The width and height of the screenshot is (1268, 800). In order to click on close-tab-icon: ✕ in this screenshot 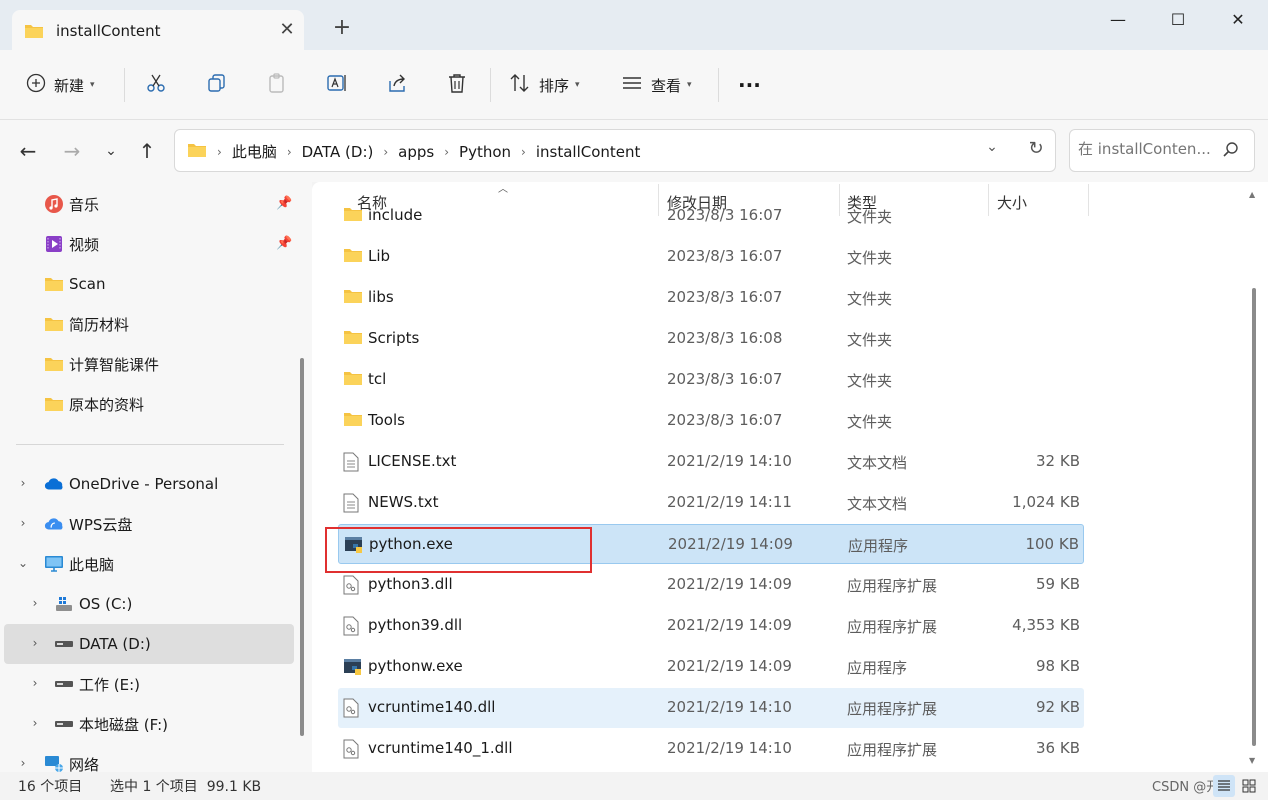, I will do `click(287, 30)`.